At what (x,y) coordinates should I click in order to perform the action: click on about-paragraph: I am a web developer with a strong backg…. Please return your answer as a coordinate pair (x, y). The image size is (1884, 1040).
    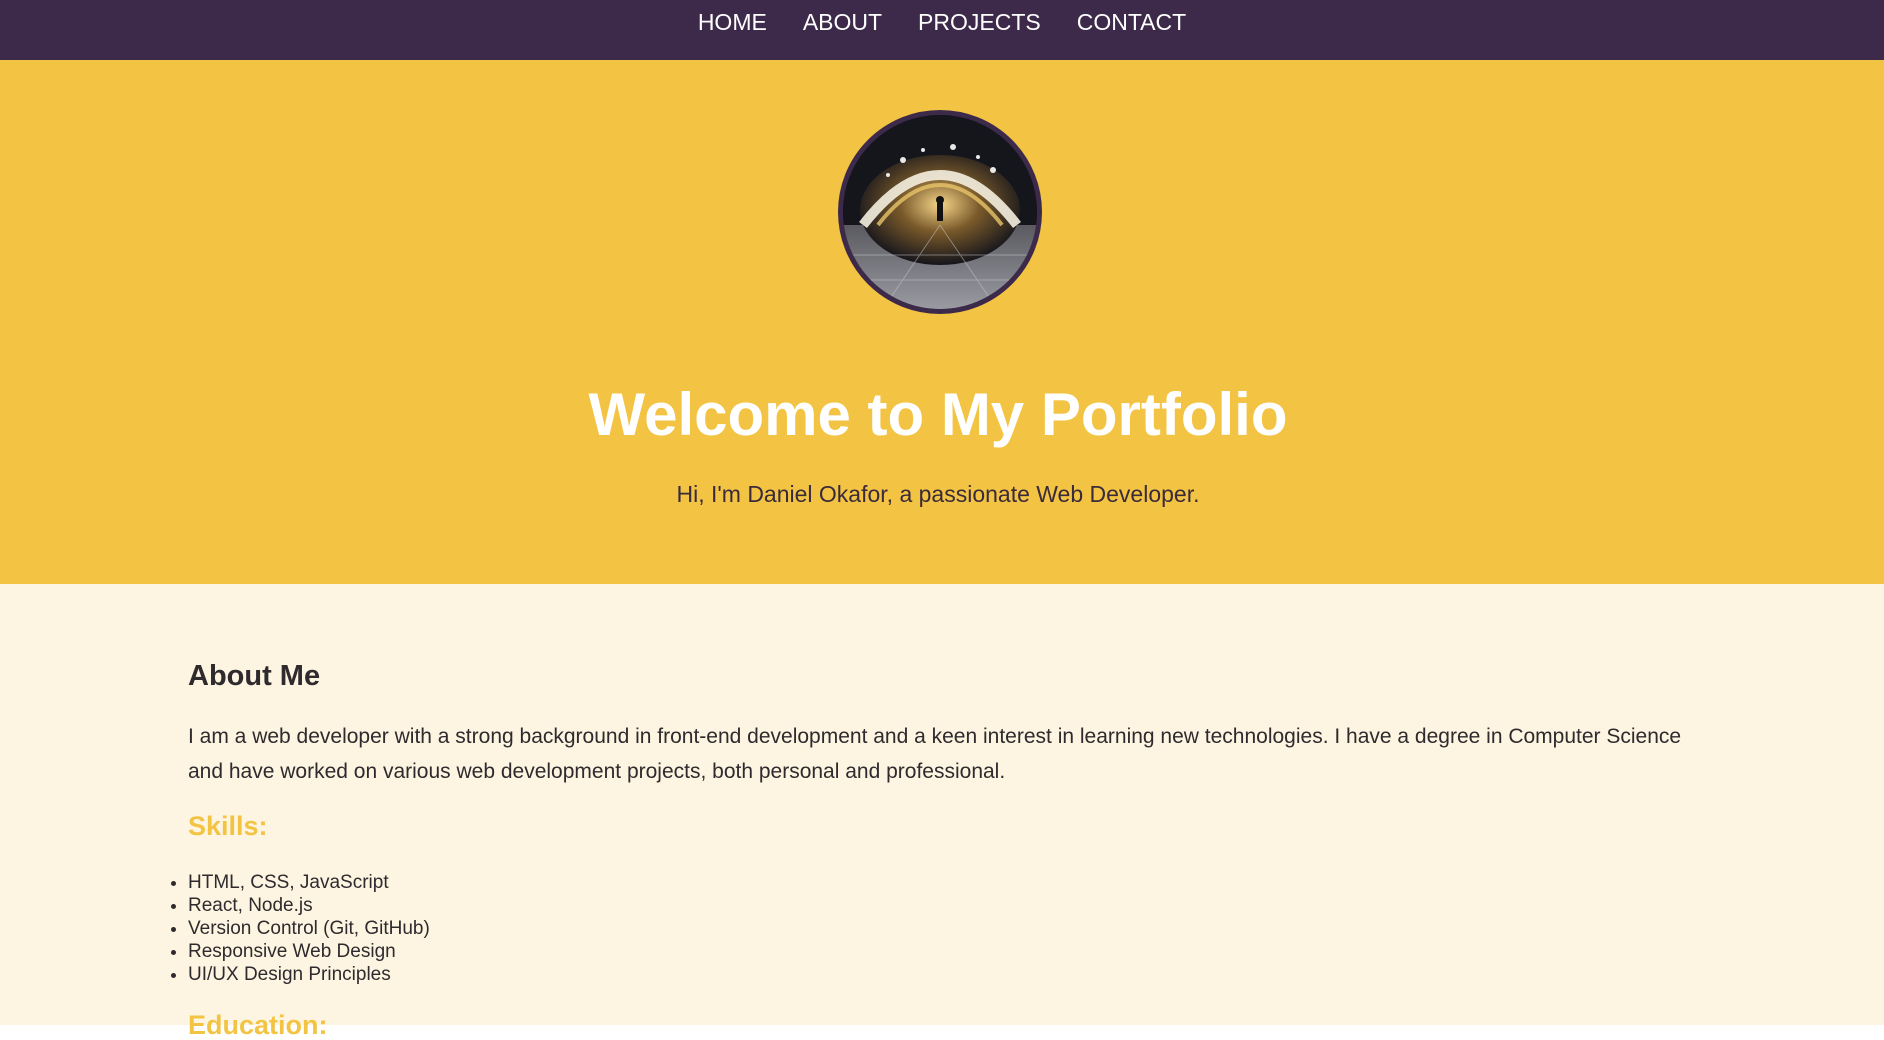
    Looking at the image, I should click on (935, 754).